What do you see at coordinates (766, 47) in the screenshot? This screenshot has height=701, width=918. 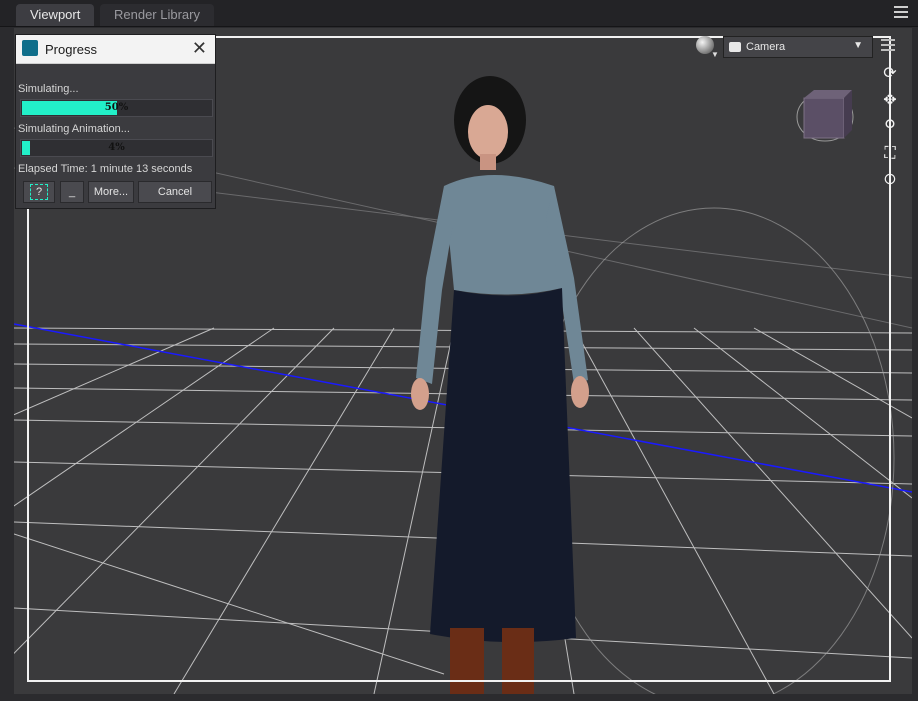 I see `camera-label: Camera` at bounding box center [766, 47].